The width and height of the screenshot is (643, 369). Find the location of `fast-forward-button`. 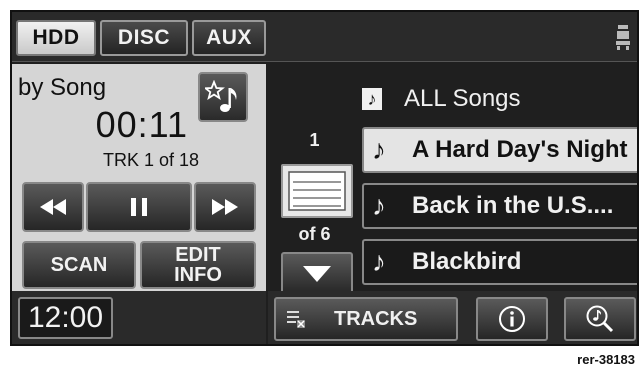

fast-forward-button is located at coordinates (225, 207).